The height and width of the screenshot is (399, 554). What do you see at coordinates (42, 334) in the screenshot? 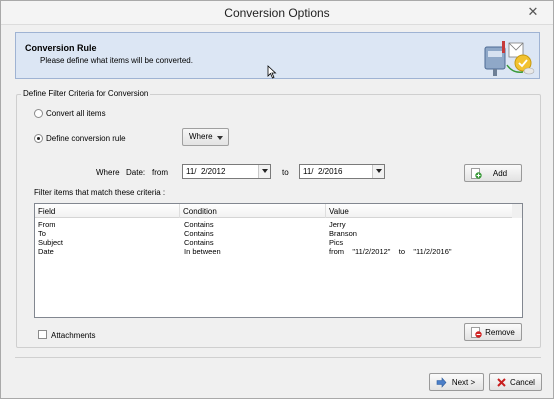
I see `attachments-checkbox` at bounding box center [42, 334].